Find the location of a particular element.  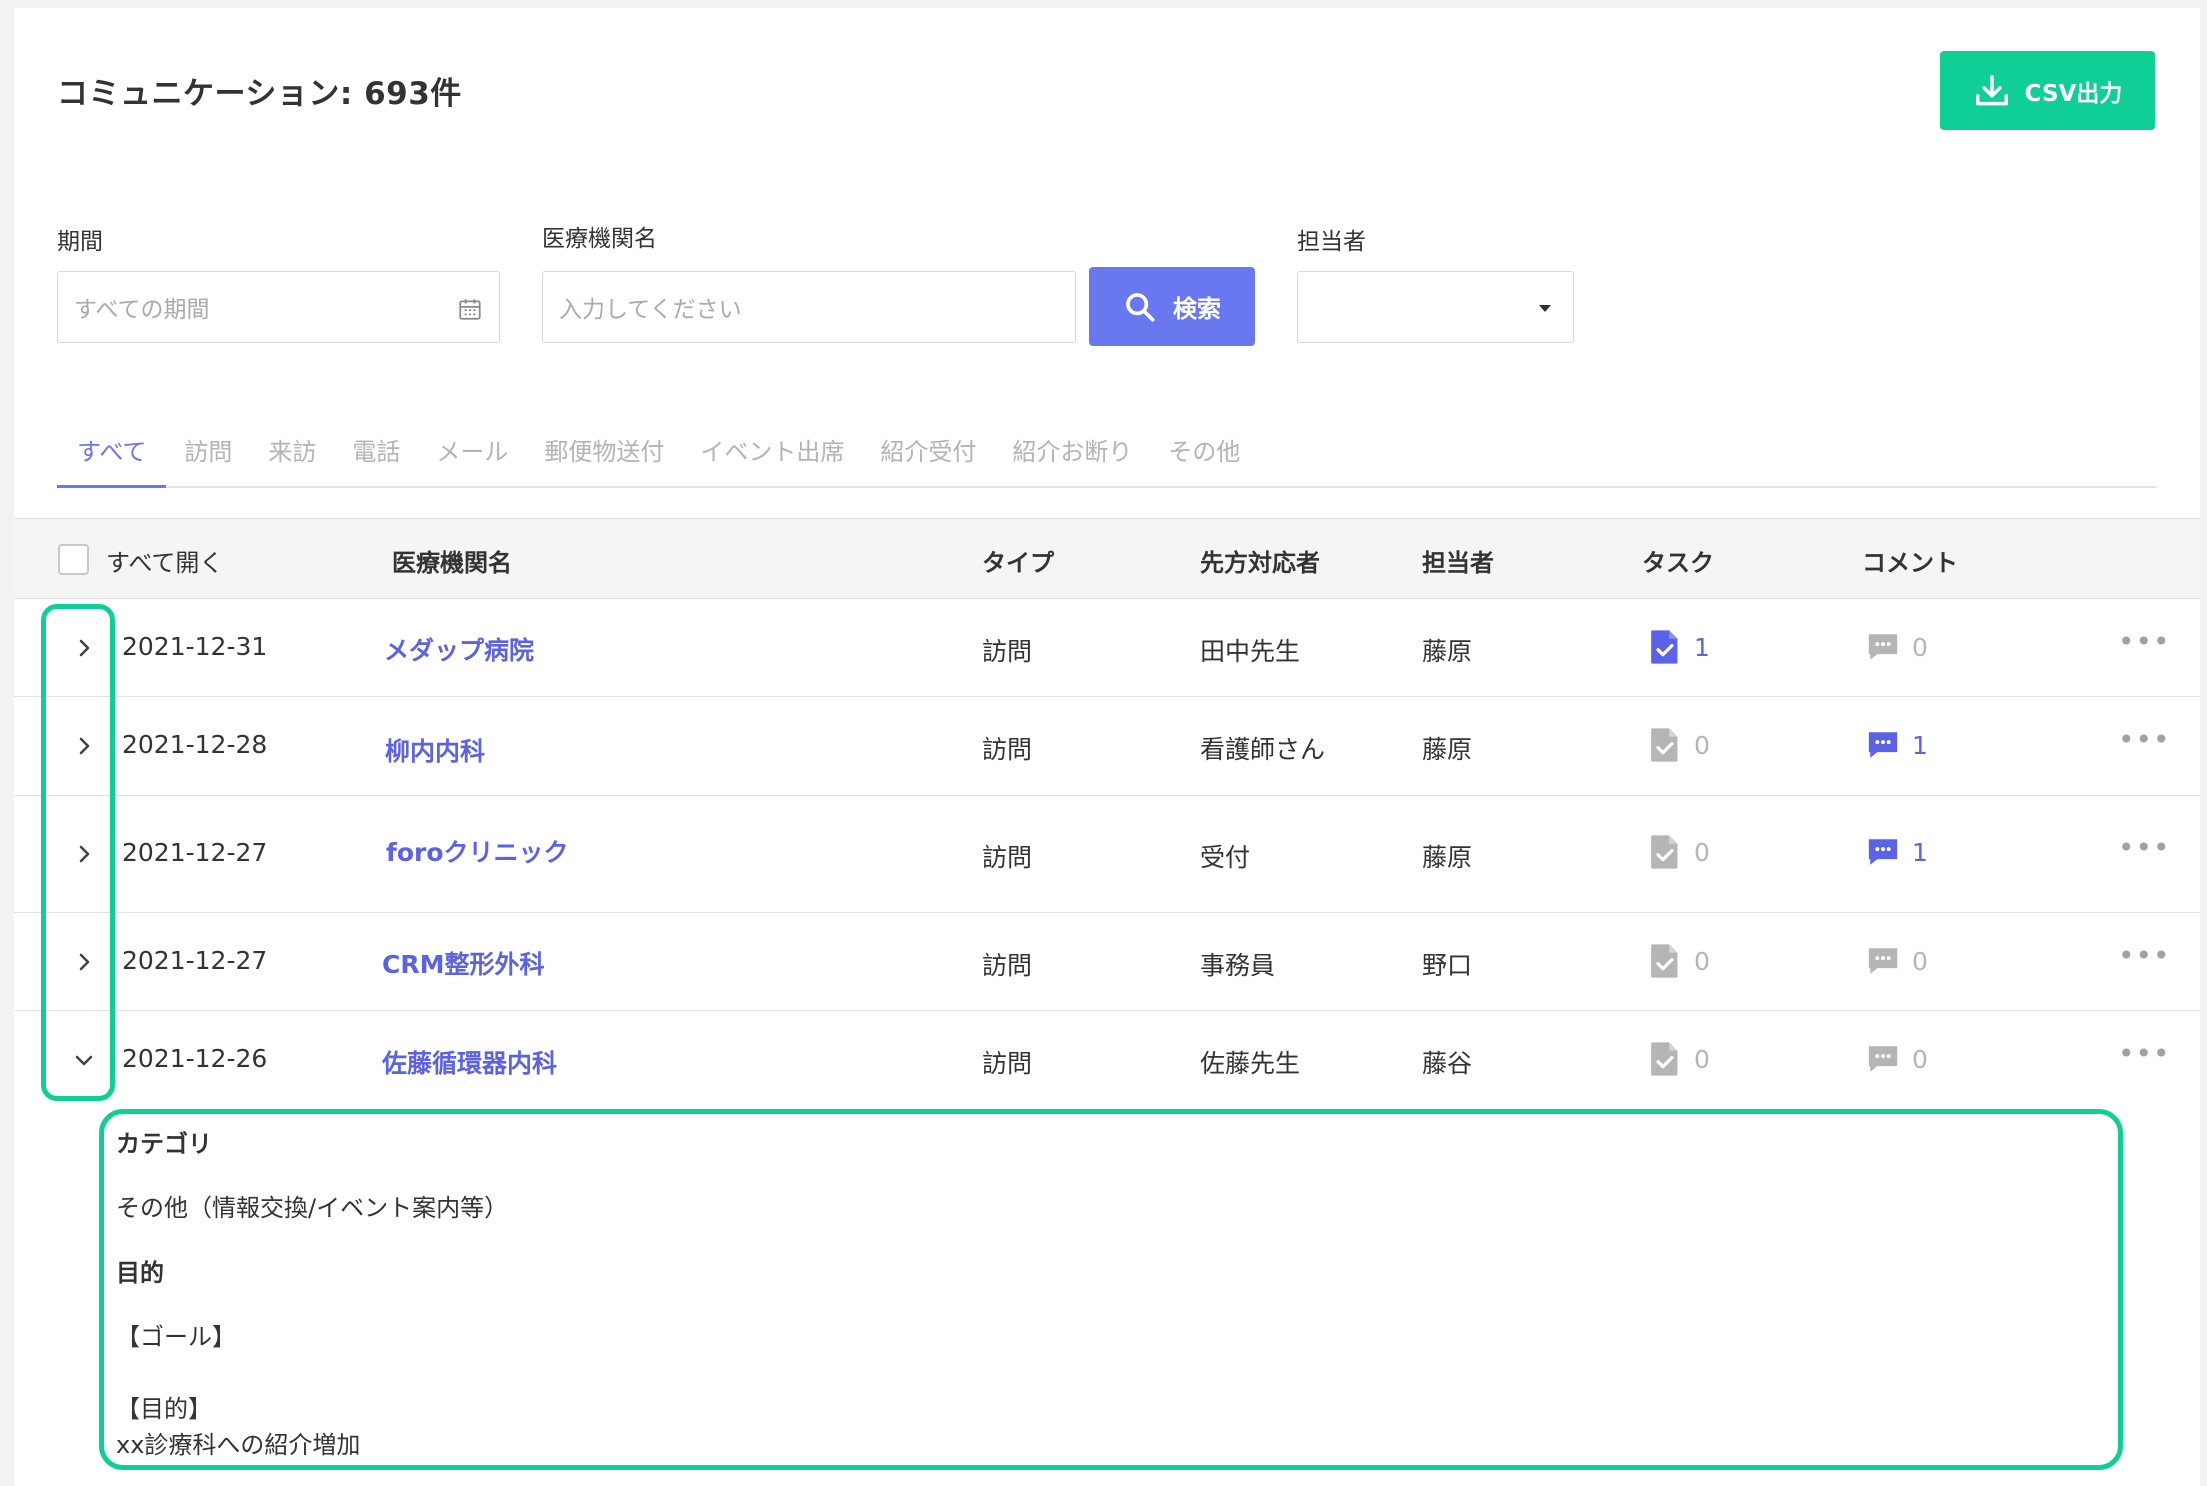

tab-all: すべて is located at coordinates (112, 459).